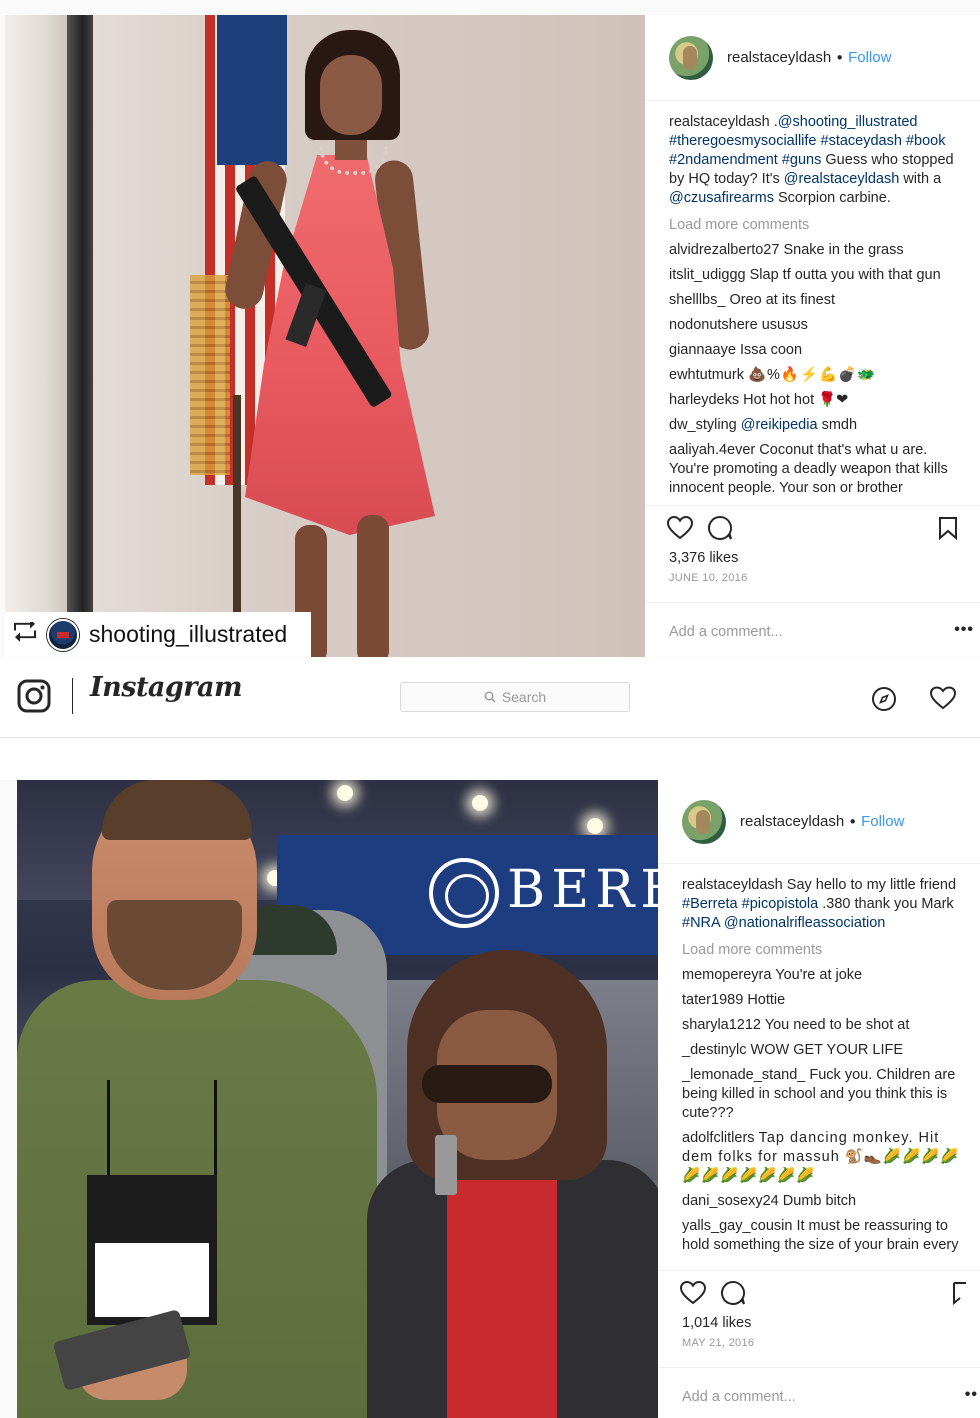 Image resolution: width=980 pixels, height=1418 pixels. What do you see at coordinates (30, 633) in the screenshot?
I see `repost-icon` at bounding box center [30, 633].